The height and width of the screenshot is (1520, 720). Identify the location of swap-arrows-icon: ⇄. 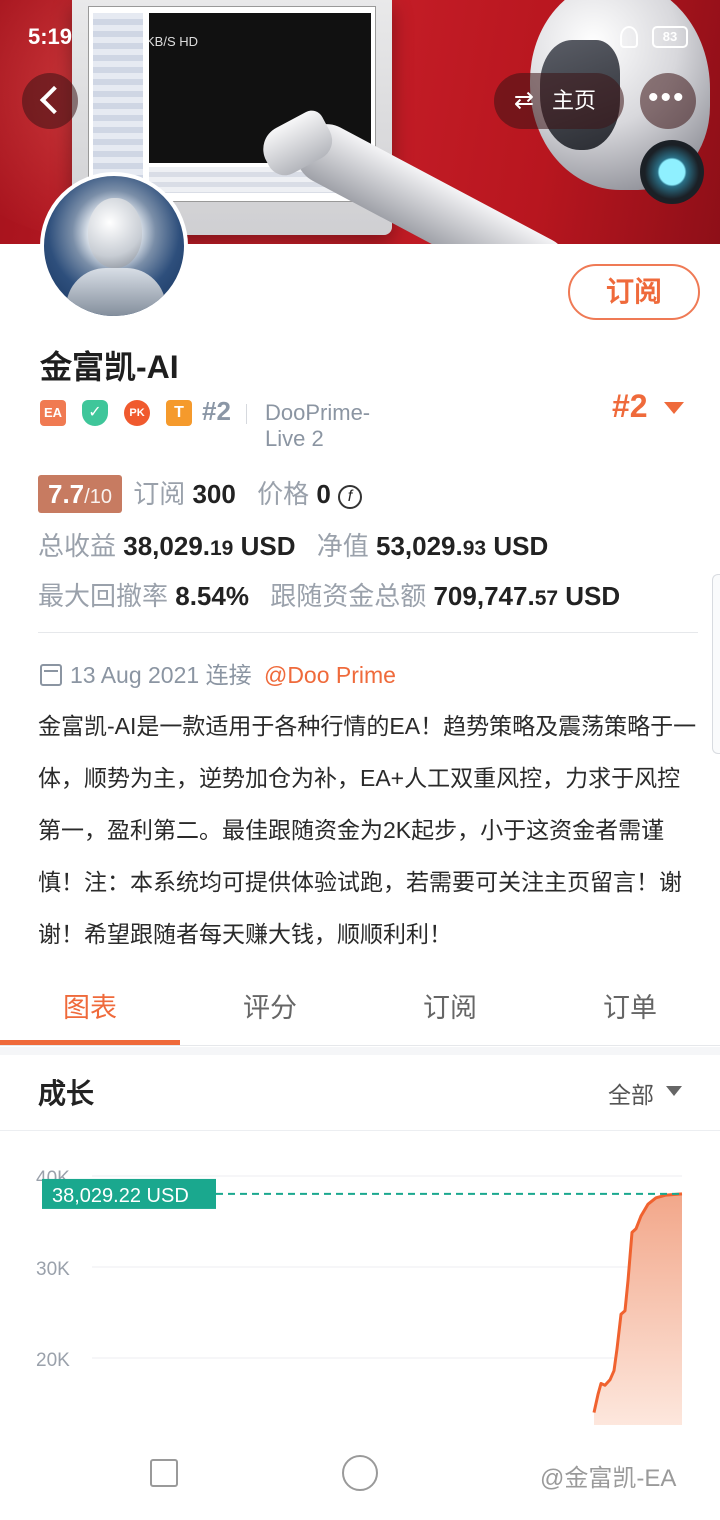
(524, 100).